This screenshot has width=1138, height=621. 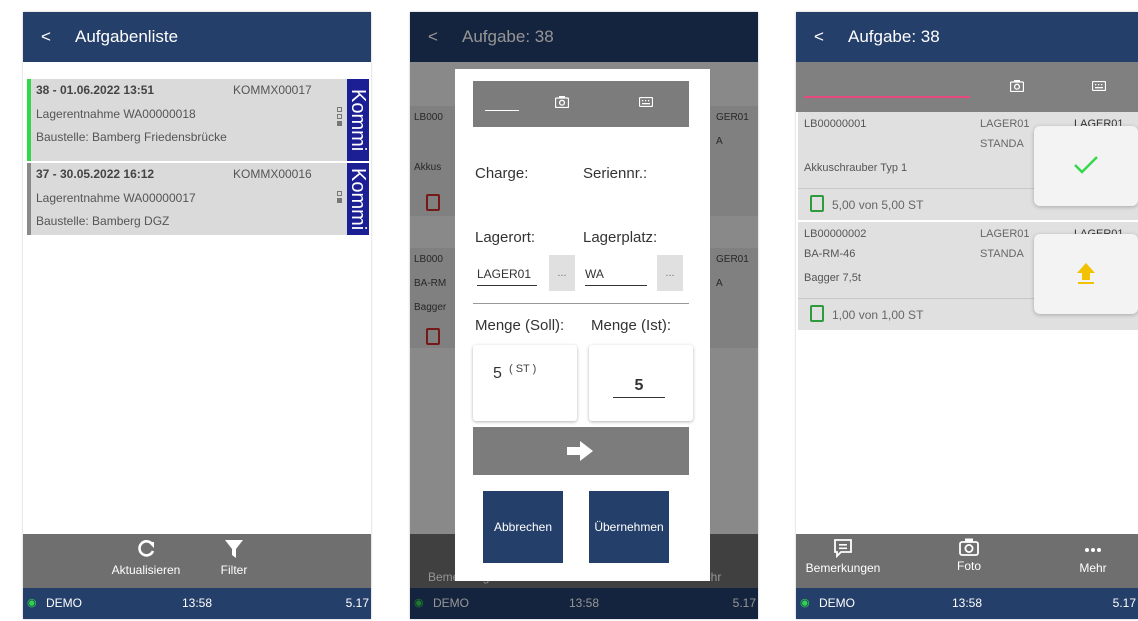 What do you see at coordinates (116, 114) in the screenshot?
I see `task-description: Lagerentnahme WA00000018` at bounding box center [116, 114].